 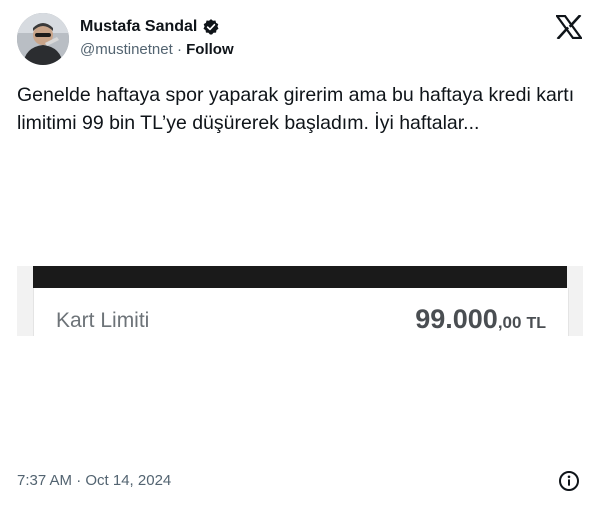 What do you see at coordinates (211, 27) in the screenshot?
I see `verified-badge-icon` at bounding box center [211, 27].